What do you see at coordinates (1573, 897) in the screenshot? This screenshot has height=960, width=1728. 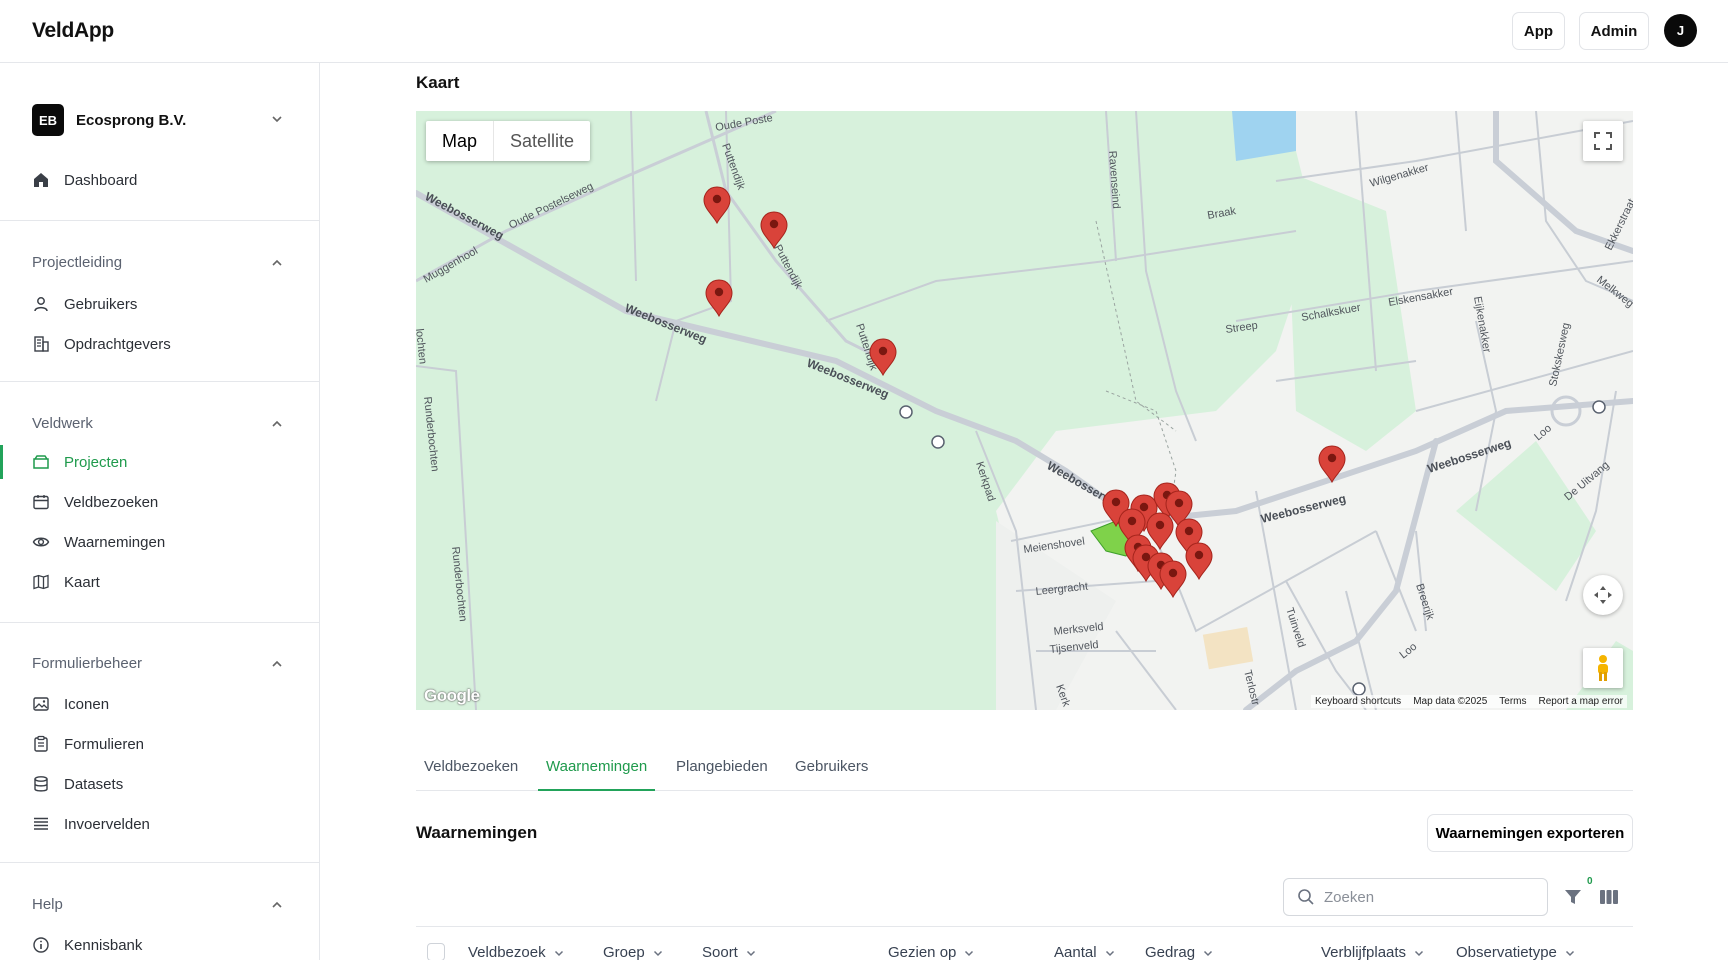 I see `filter-icon` at bounding box center [1573, 897].